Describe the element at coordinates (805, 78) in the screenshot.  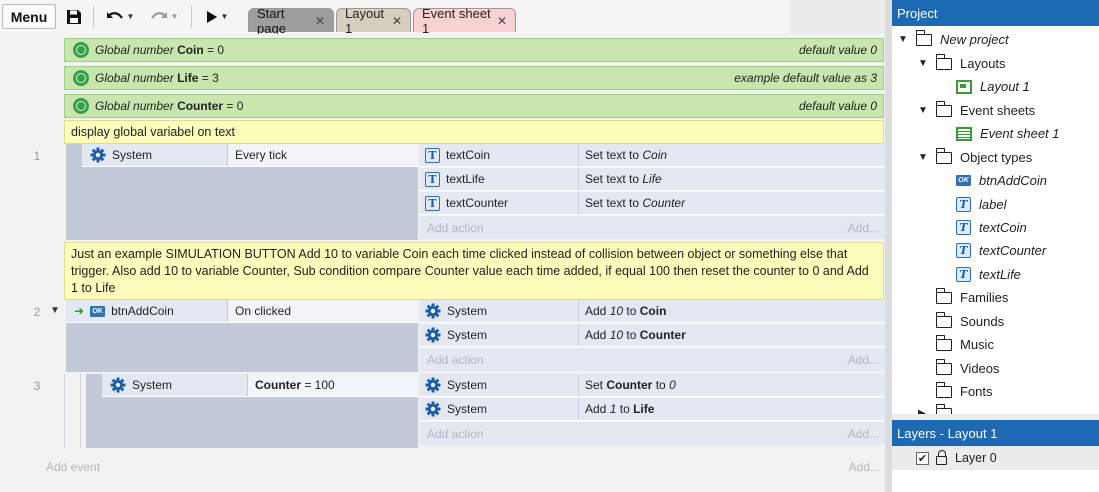
I see `global-var-comment: example default value as 3` at that location.